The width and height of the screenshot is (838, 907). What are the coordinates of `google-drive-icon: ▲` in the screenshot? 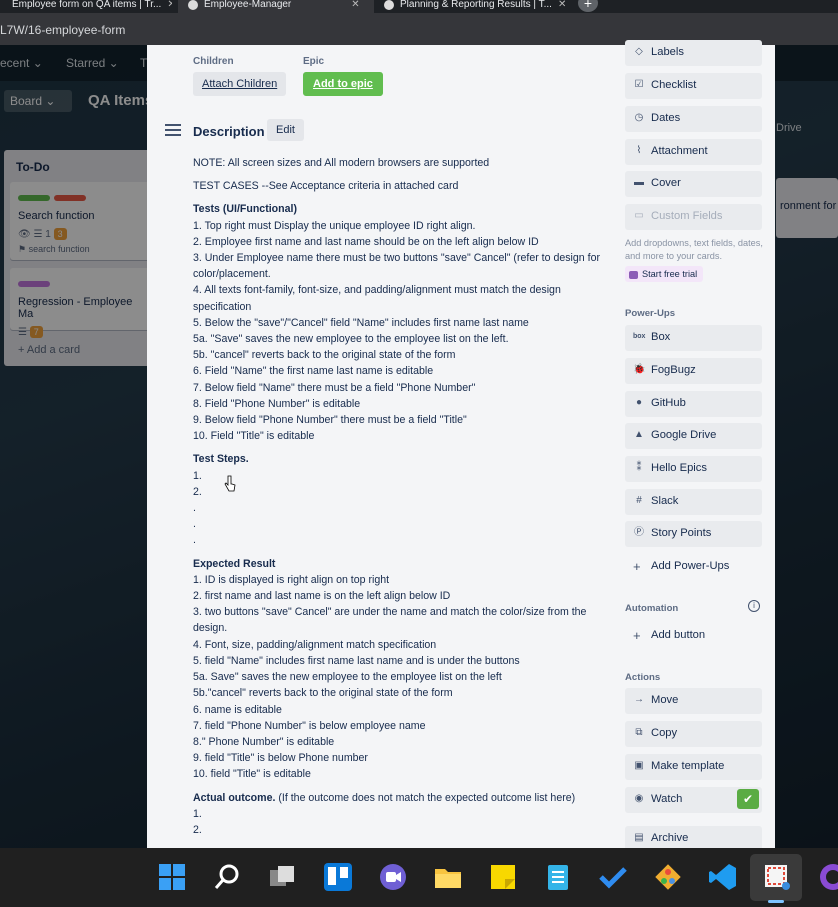 It's located at (639, 434).